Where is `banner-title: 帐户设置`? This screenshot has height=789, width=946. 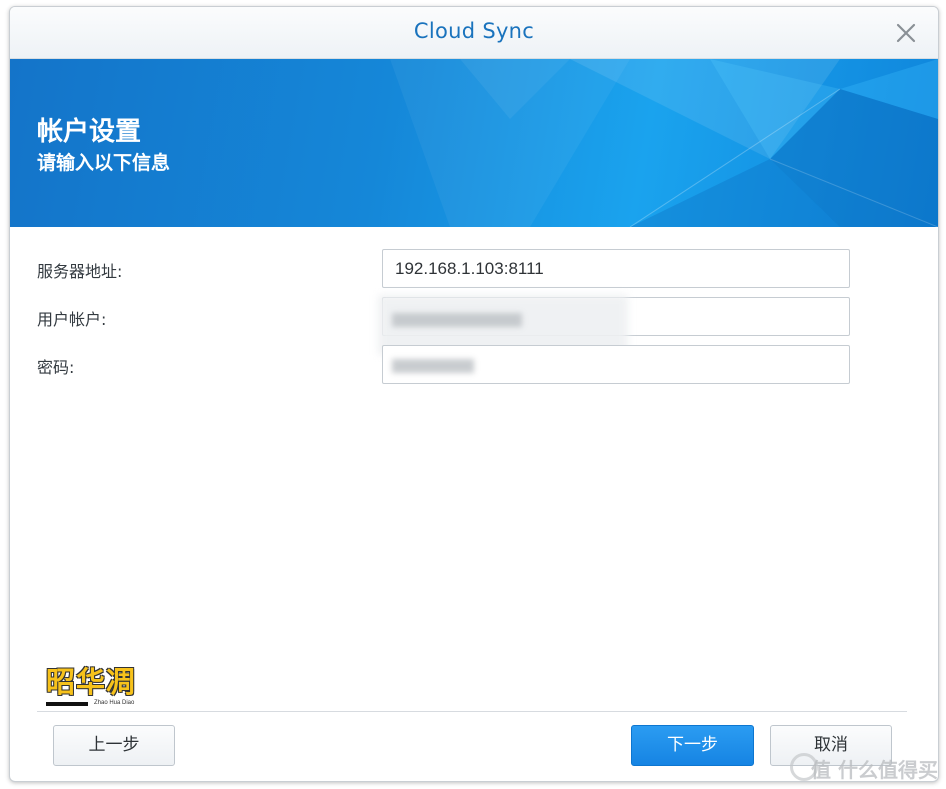
banner-title: 帐户设置 is located at coordinates (89, 132).